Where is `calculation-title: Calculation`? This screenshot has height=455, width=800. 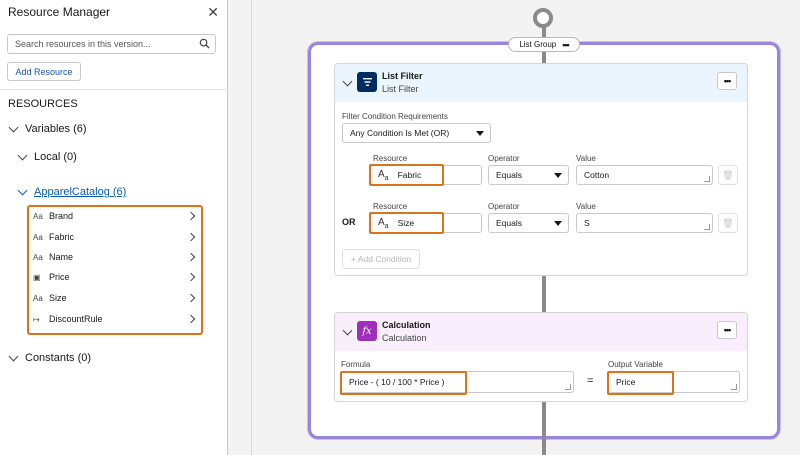
calculation-title: Calculation is located at coordinates (406, 325).